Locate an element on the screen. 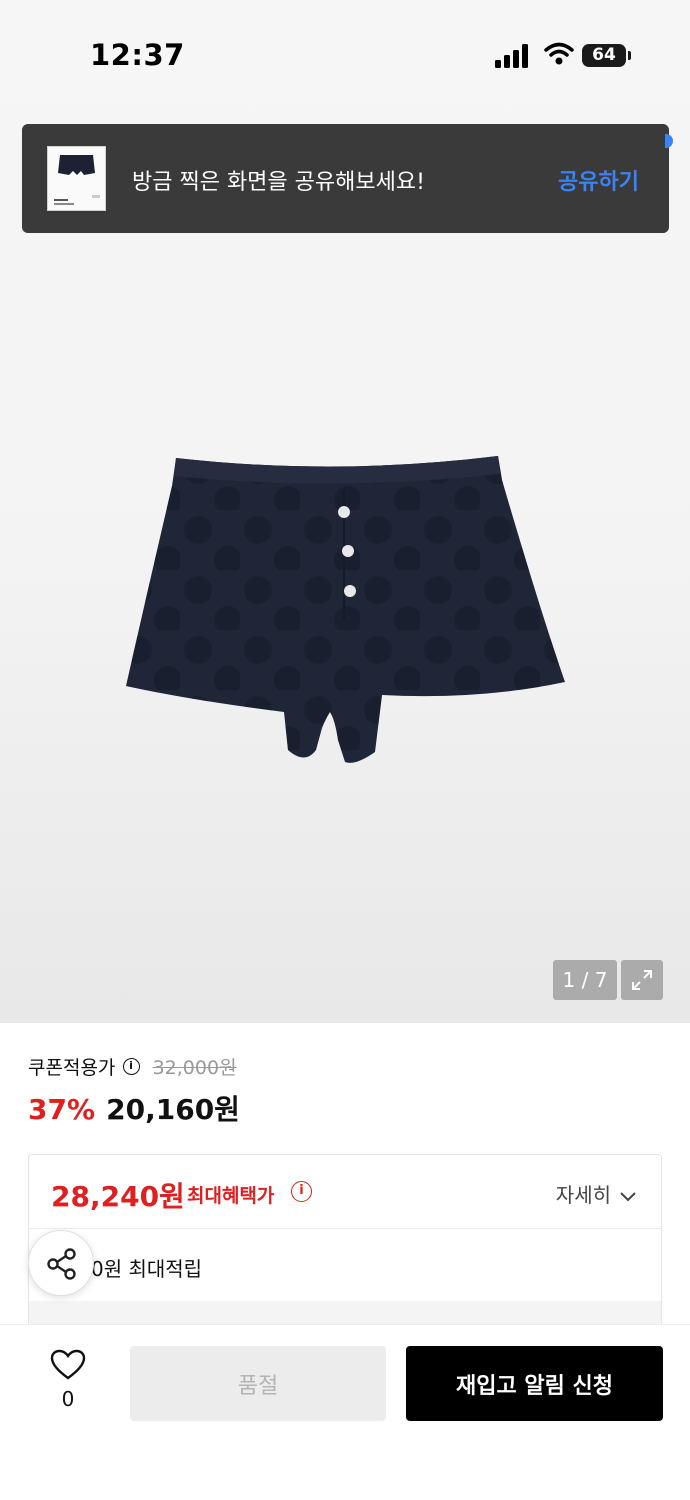  coupon-price-row: 쿠폰적용가 i 32,000원 is located at coordinates (132, 1067).